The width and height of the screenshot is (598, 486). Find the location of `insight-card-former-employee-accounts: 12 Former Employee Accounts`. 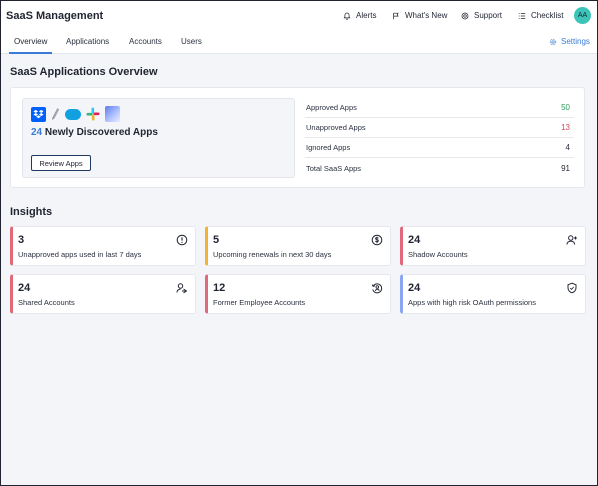

insight-card-former-employee-accounts: 12 Former Employee Accounts is located at coordinates (298, 294).